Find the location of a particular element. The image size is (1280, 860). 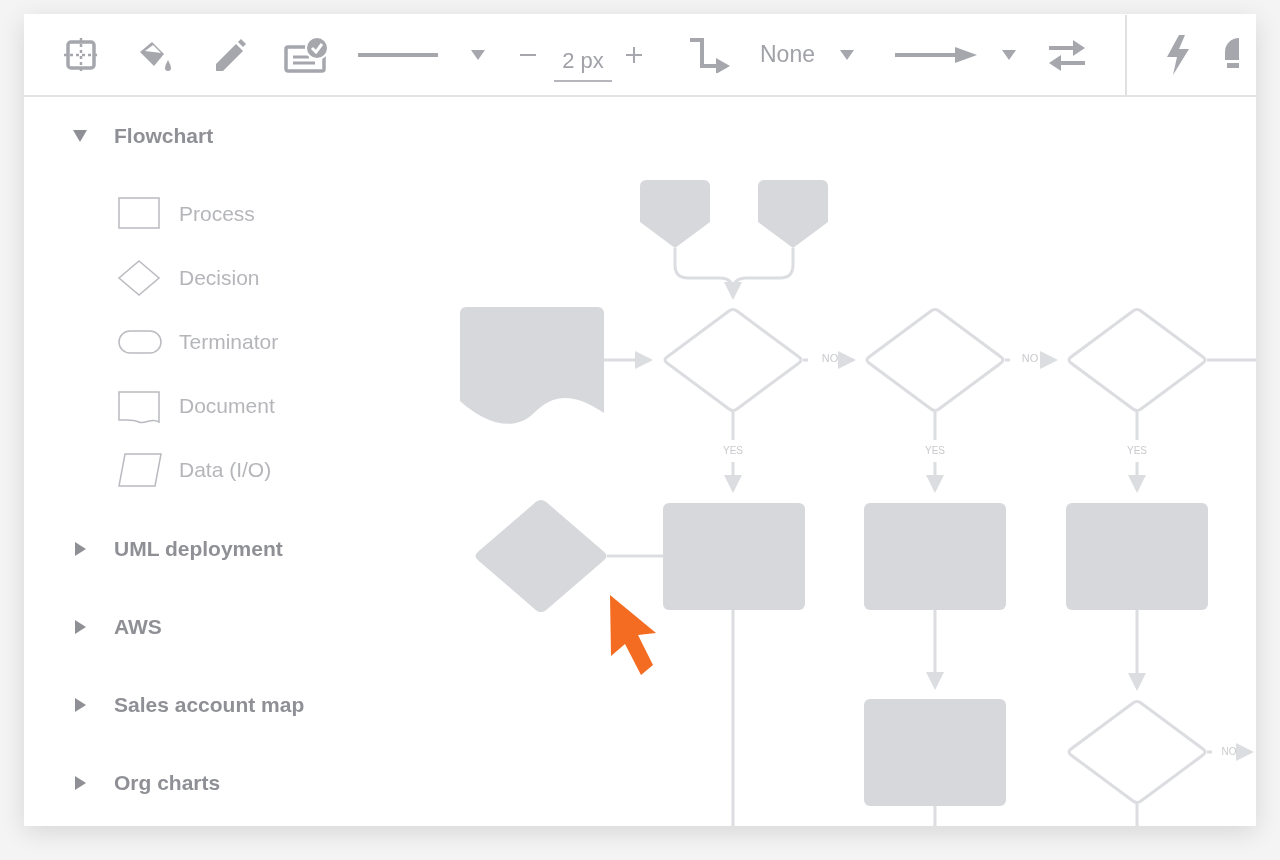

section-header: Sales account map is located at coordinates (234, 705).